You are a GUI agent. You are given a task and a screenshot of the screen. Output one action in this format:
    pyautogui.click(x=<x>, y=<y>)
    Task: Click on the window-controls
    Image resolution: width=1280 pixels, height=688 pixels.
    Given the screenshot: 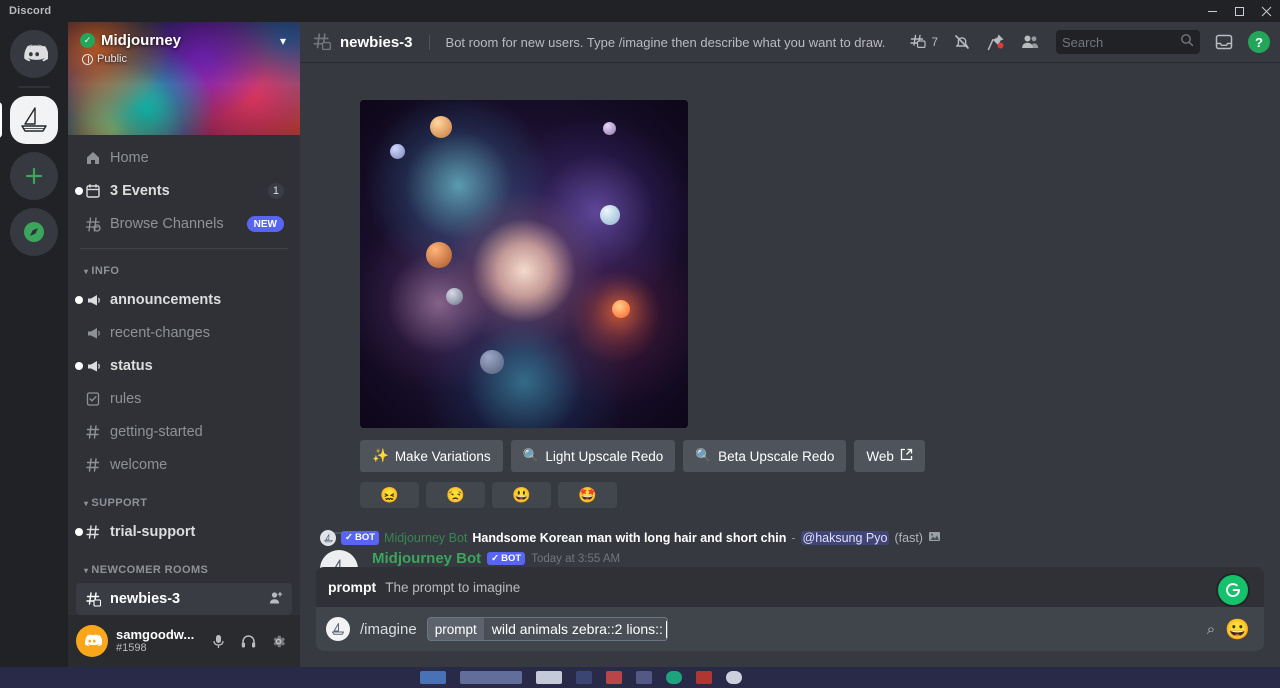 What is the action you would take?
    pyautogui.click(x=1239, y=11)
    